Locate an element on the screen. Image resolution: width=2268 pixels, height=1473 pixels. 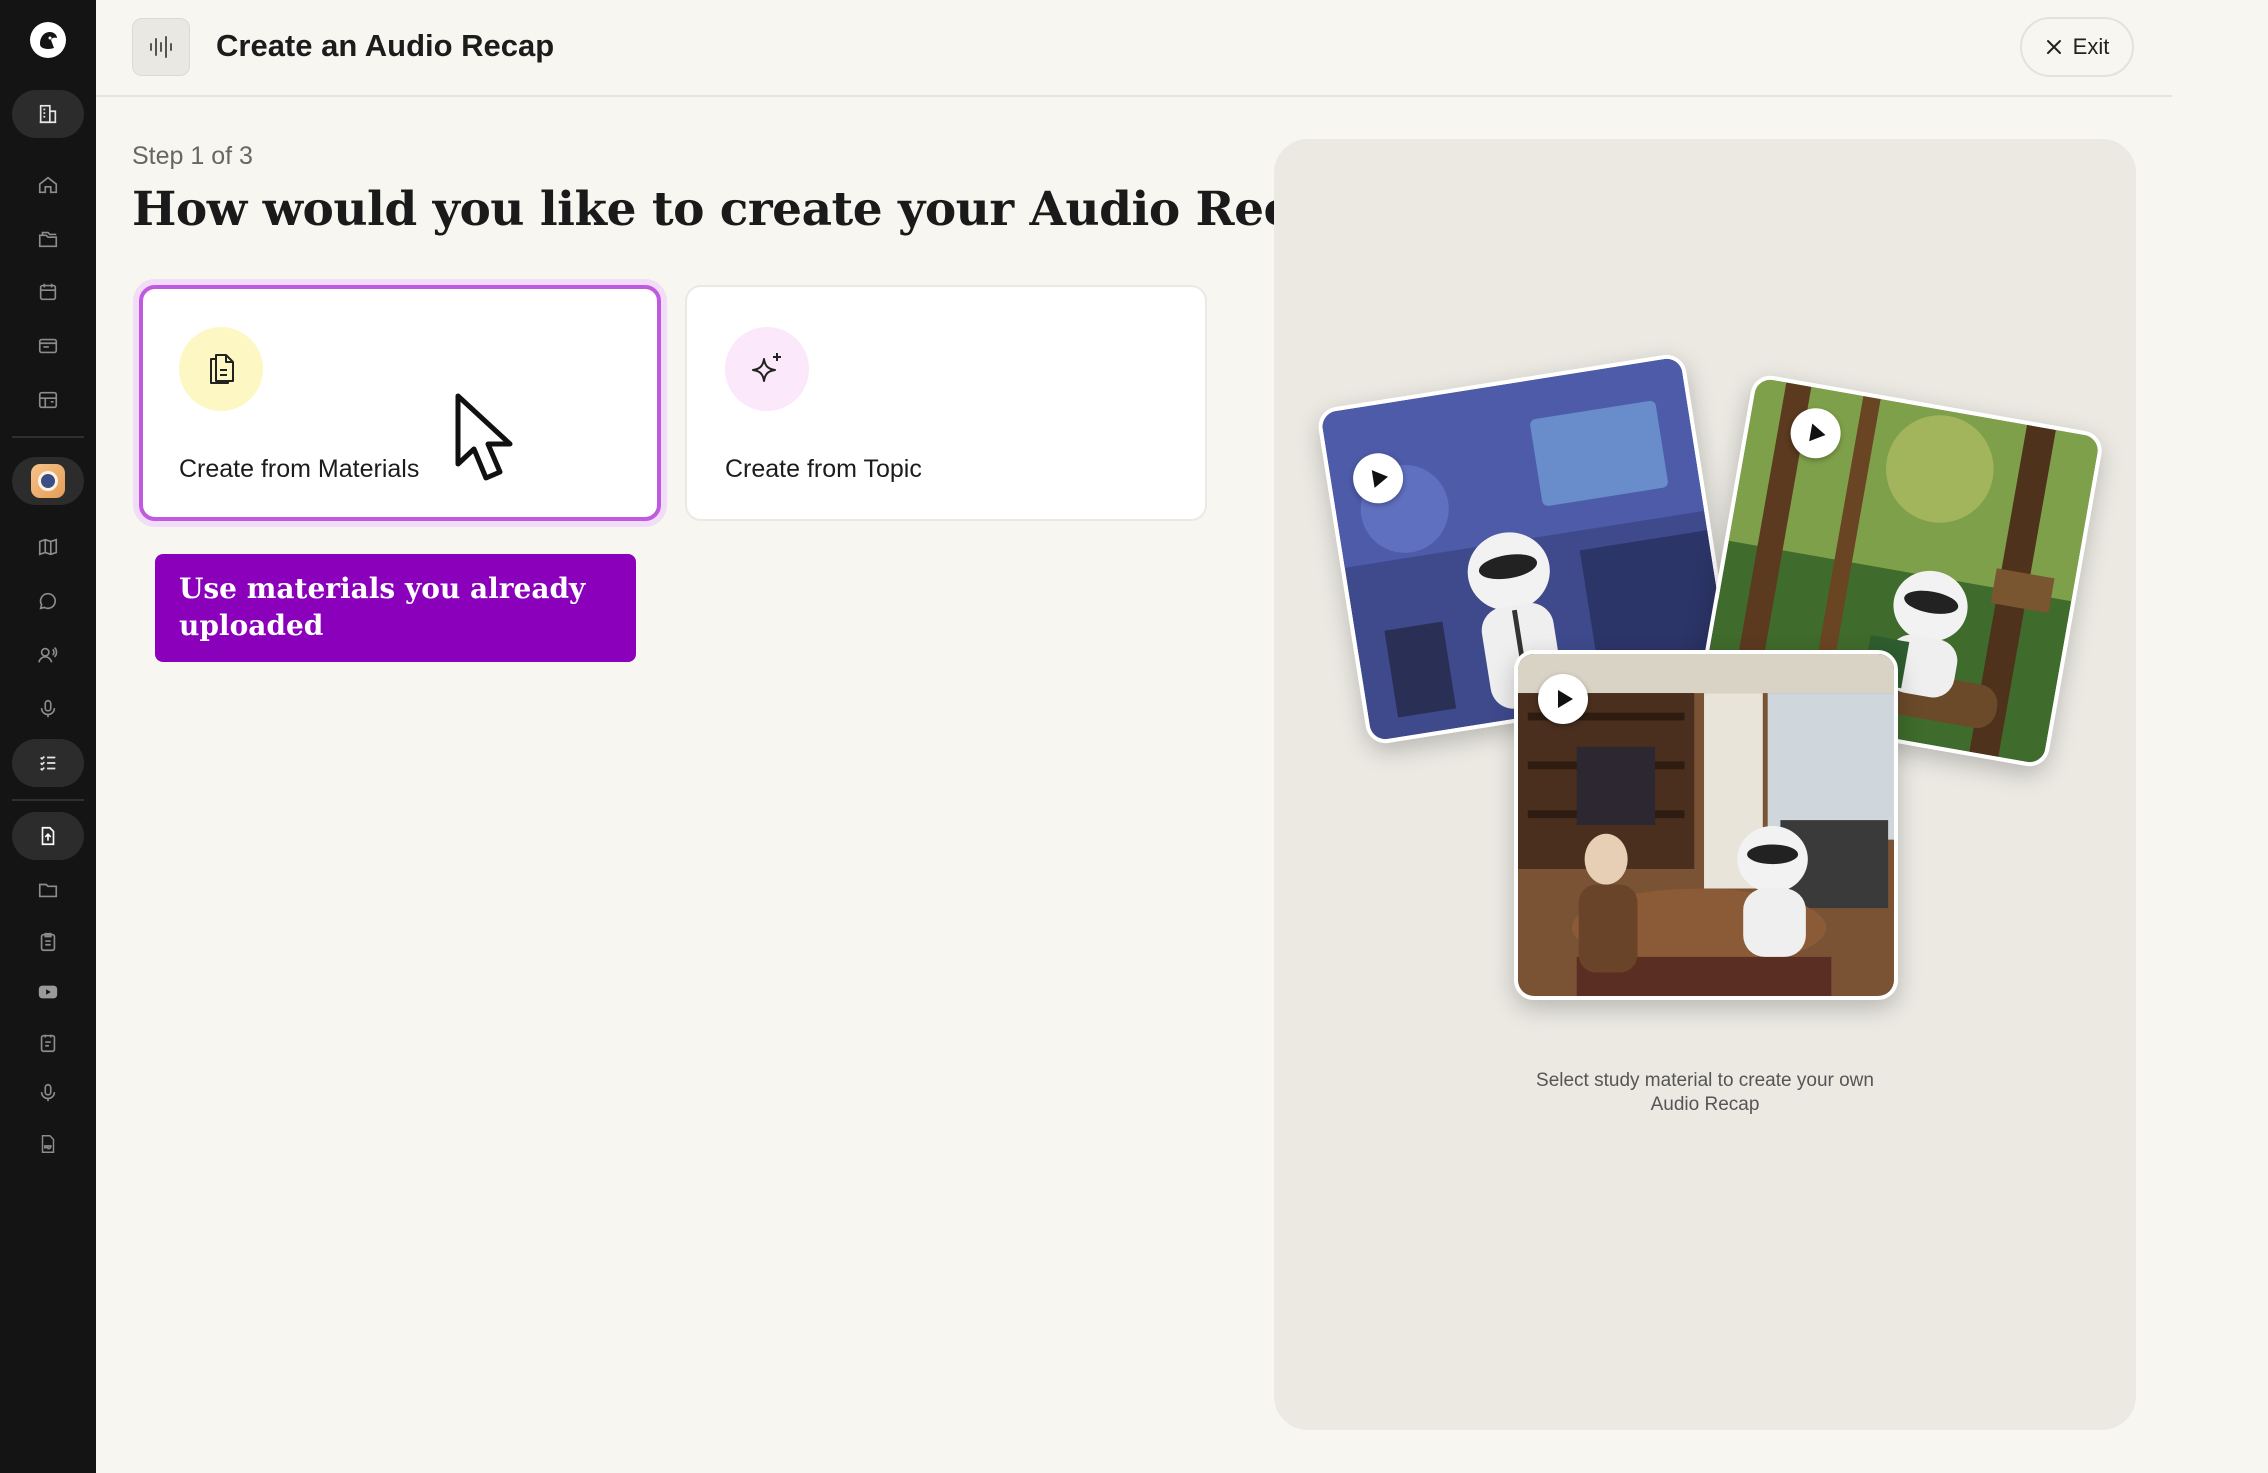
documents-icon is located at coordinates (221, 369).